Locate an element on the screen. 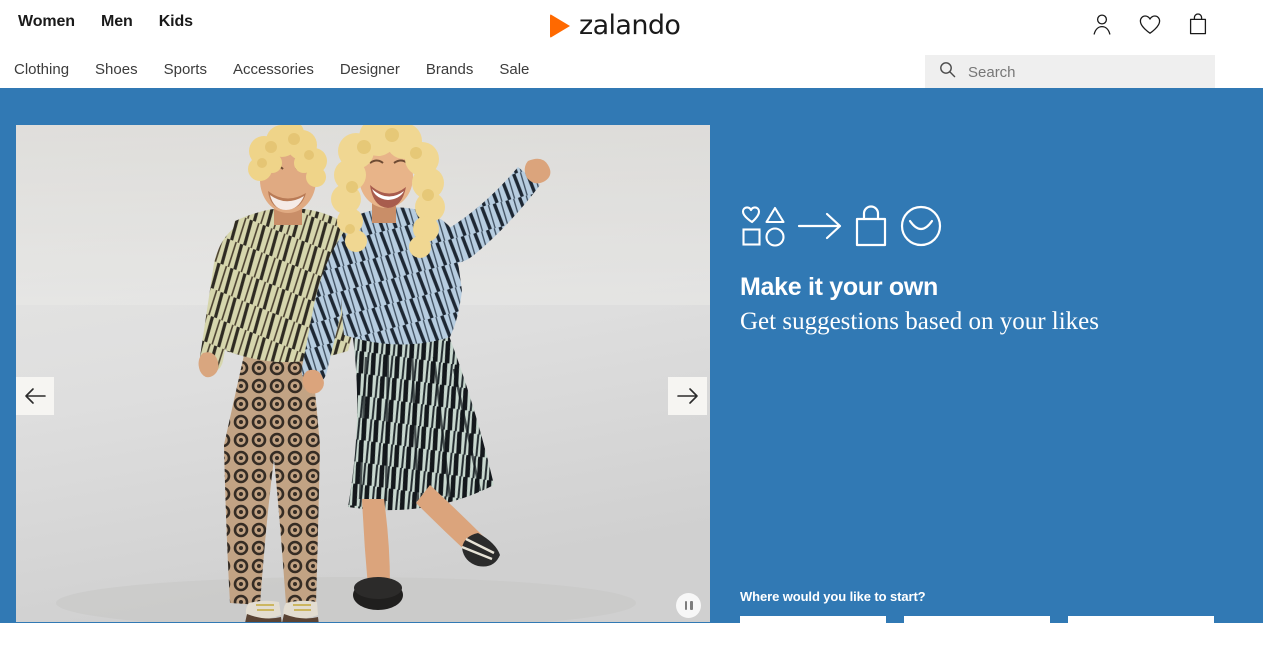  subnav-sale: Sale is located at coordinates (514, 69).